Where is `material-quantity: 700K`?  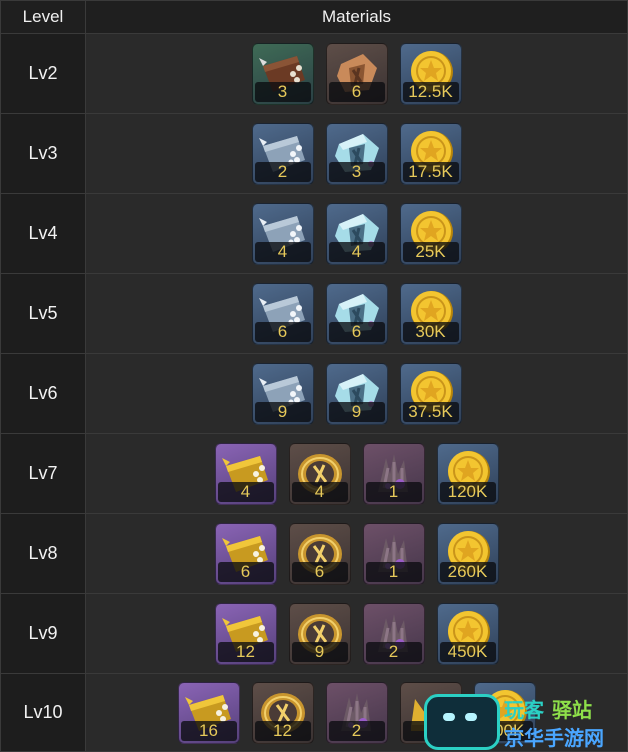
material-quantity: 700K is located at coordinates (504, 730).